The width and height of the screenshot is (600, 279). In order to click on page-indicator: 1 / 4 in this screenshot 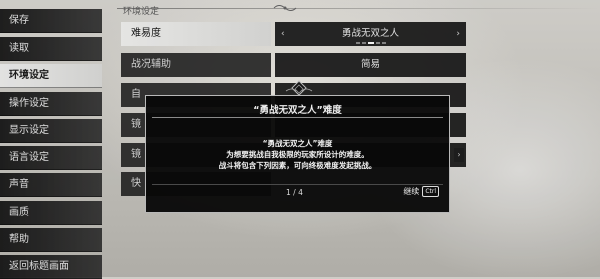, I will do `click(294, 192)`.